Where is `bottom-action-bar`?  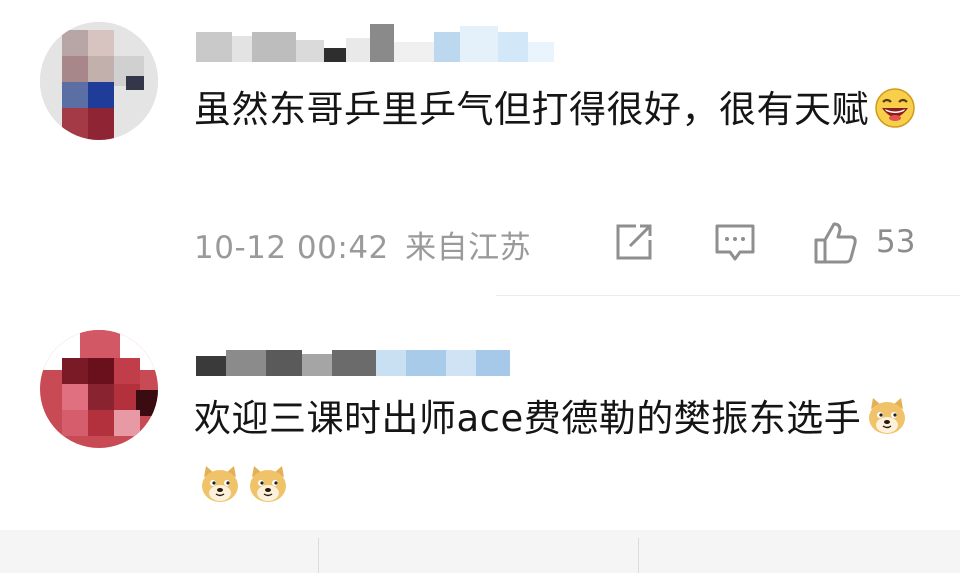
bottom-action-bar is located at coordinates (480, 551).